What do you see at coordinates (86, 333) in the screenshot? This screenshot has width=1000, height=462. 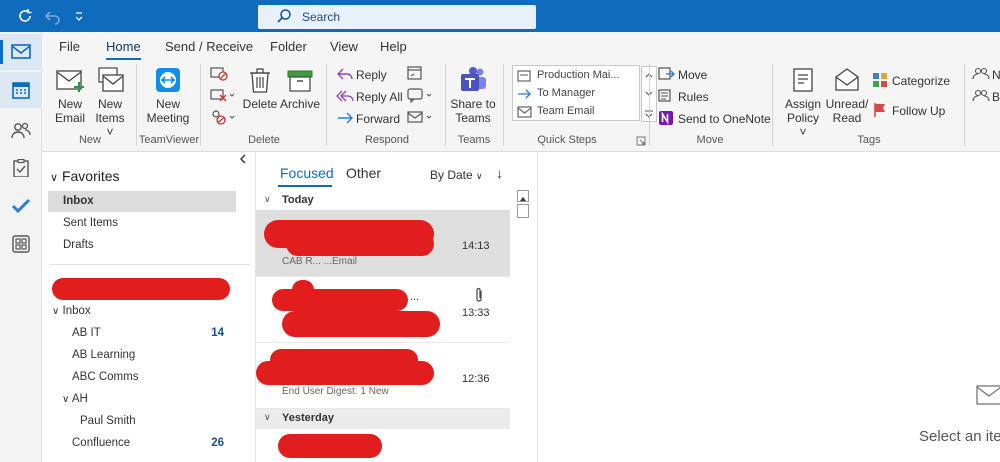 I see `folder-ab-it: AB IT` at bounding box center [86, 333].